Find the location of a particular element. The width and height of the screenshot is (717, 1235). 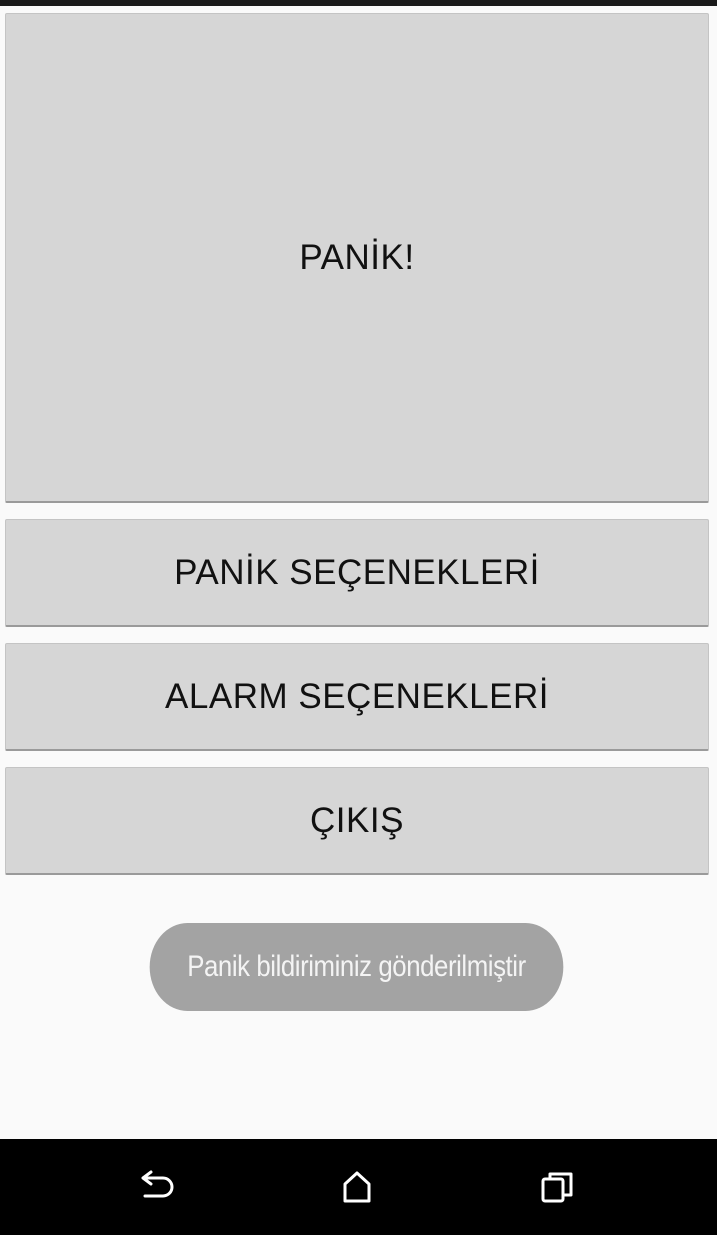

toast-message: Panik bildiriminiz gönderilmiştir is located at coordinates (356, 966).